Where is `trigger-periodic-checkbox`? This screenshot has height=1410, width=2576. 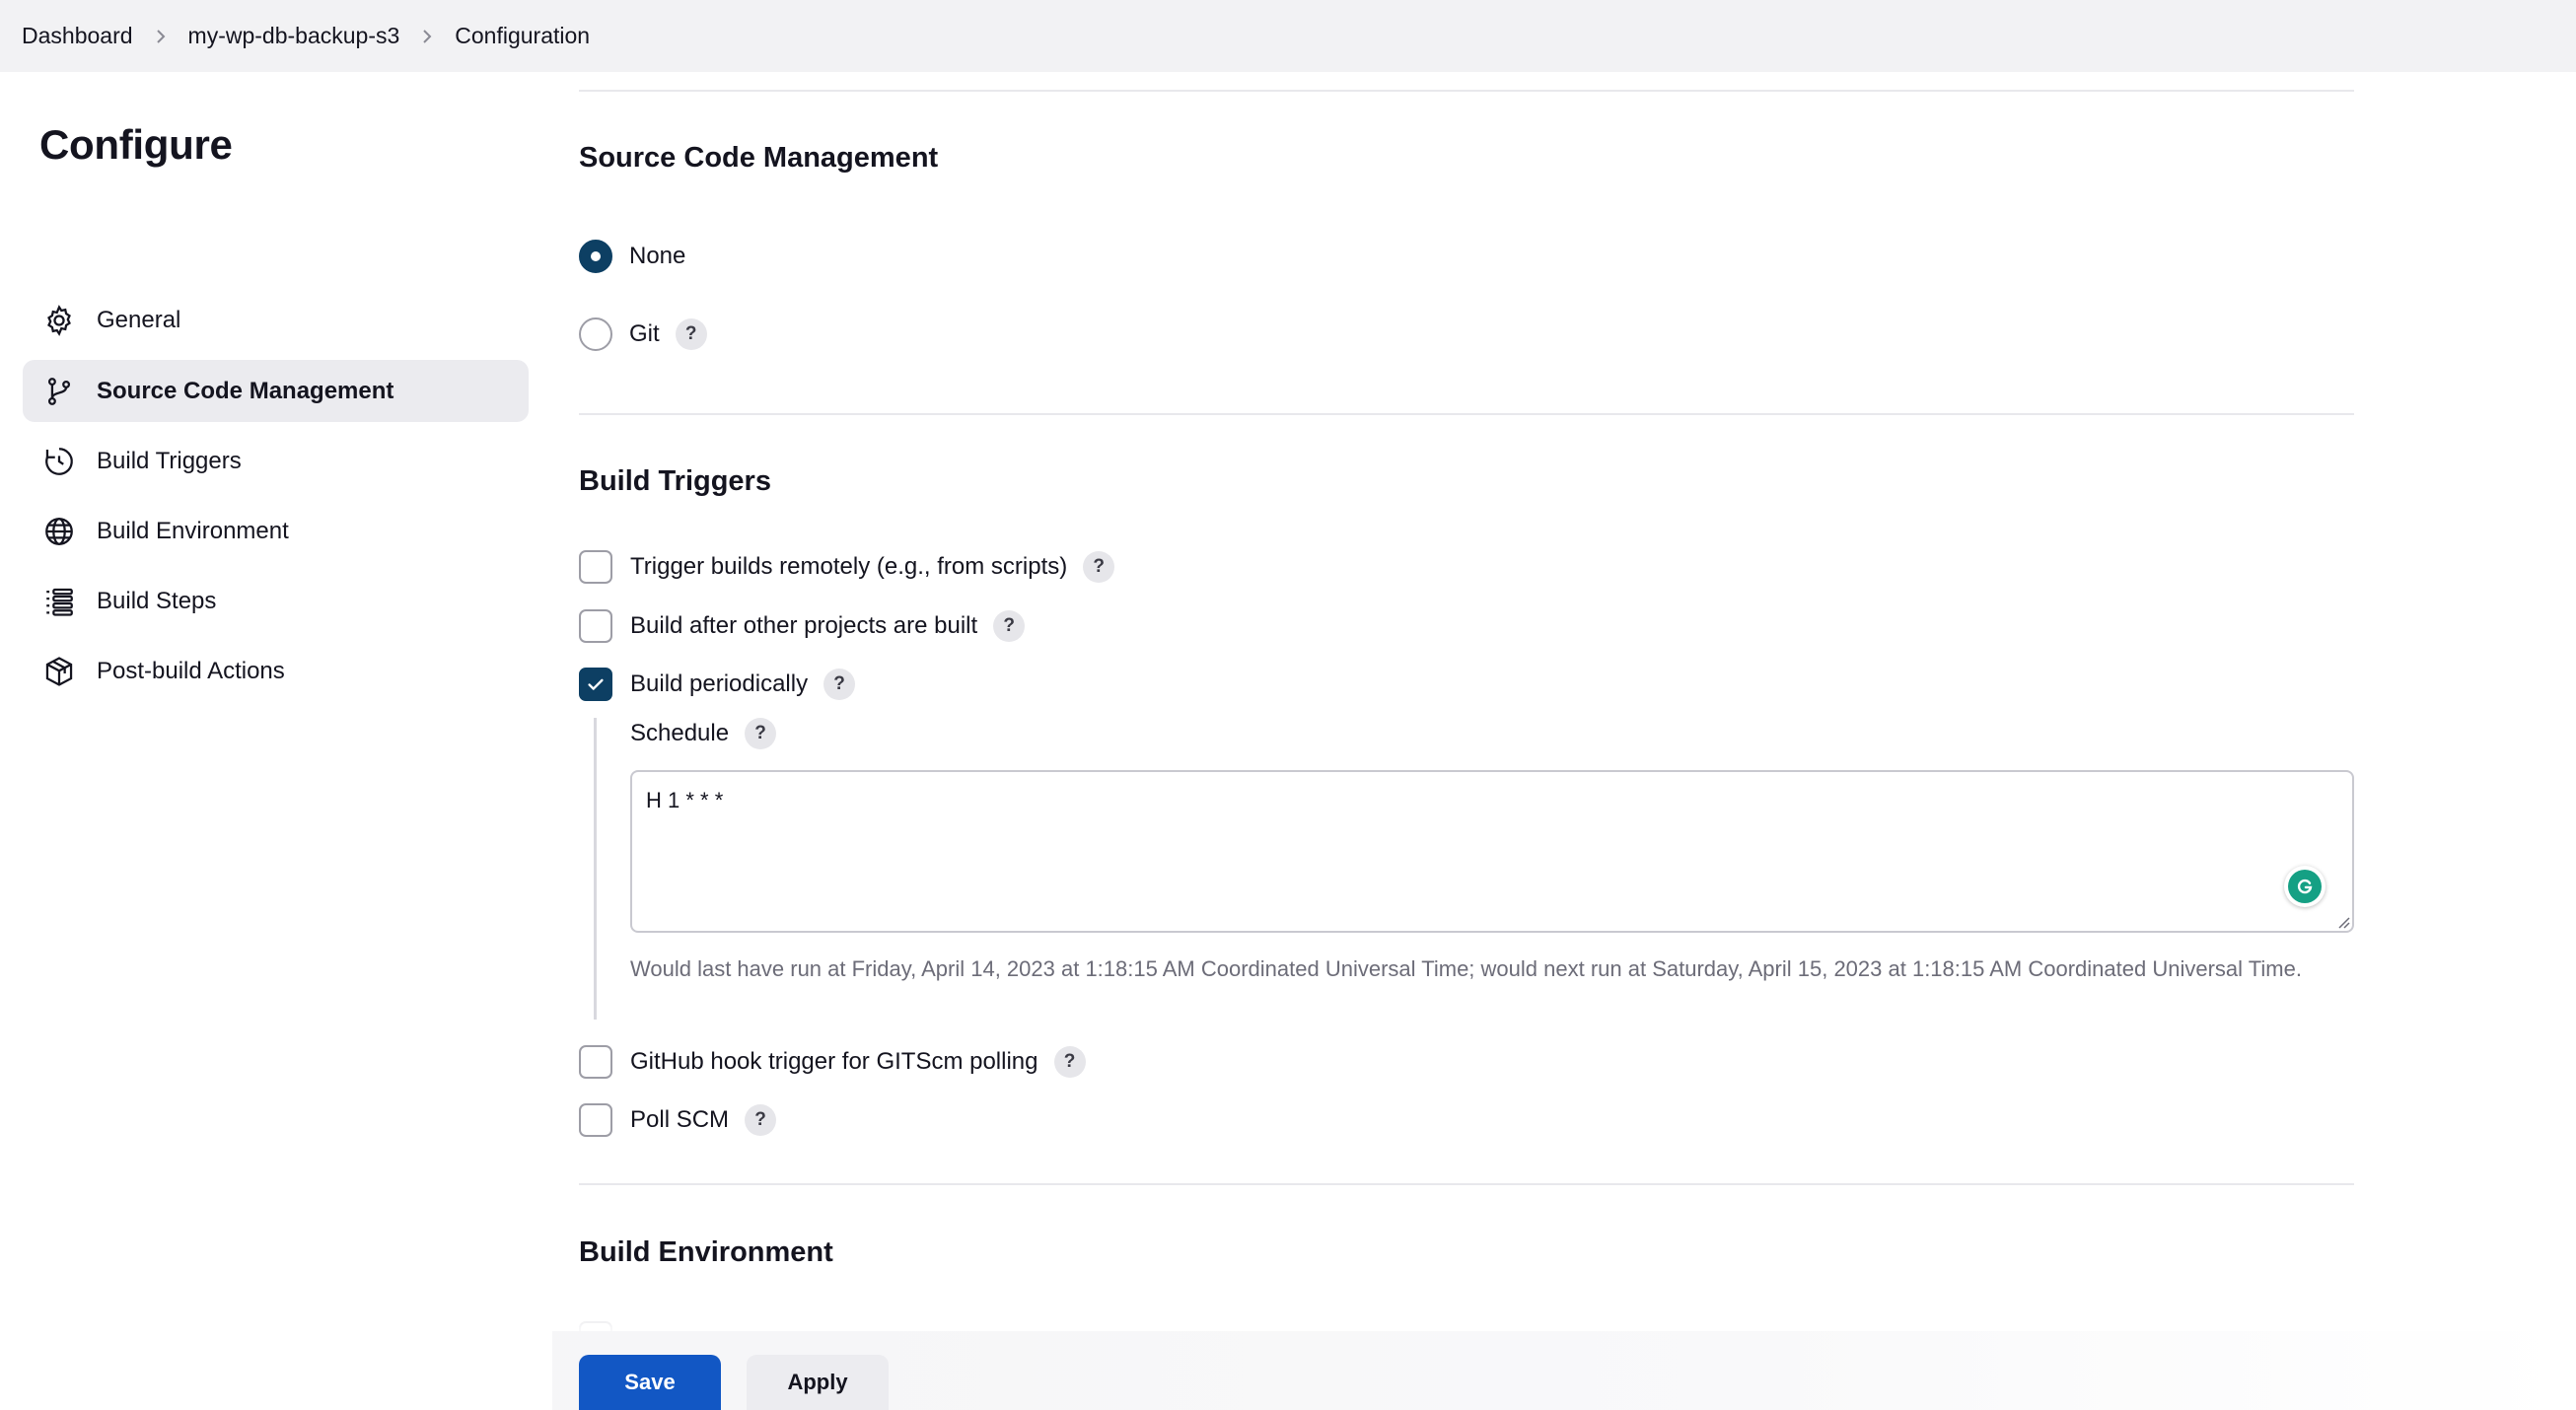
trigger-periodic-checkbox is located at coordinates (595, 685).